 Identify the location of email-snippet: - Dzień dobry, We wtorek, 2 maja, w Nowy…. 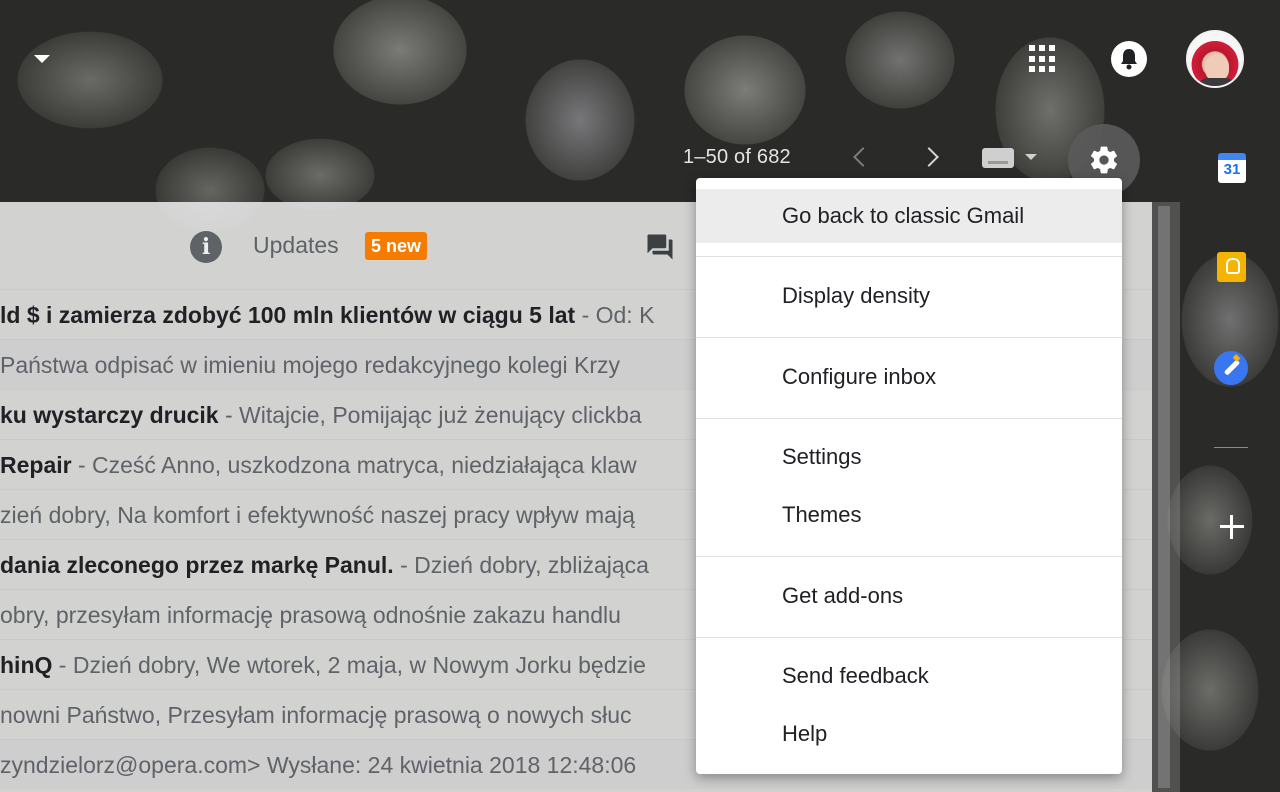
(349, 665).